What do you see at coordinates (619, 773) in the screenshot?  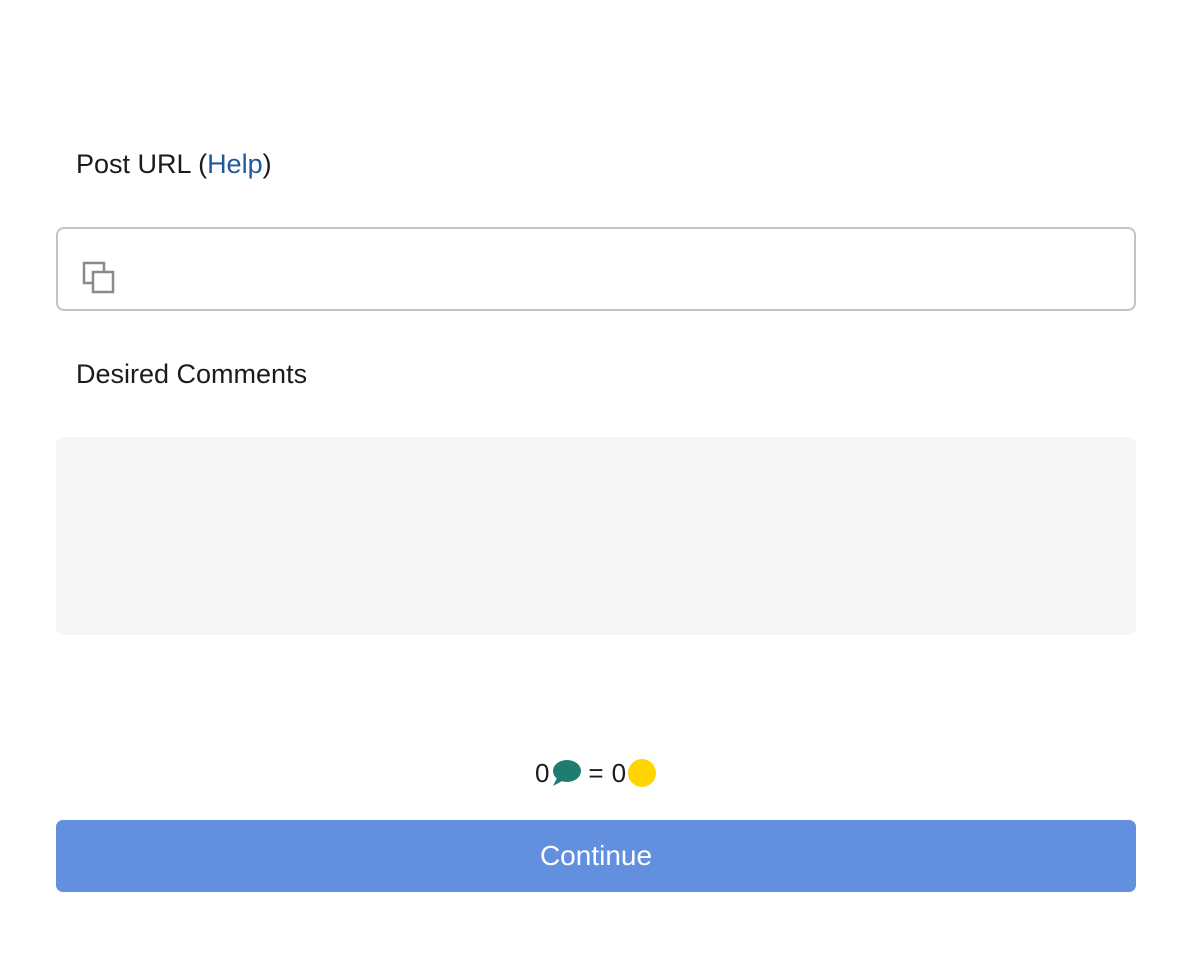 I see `coins-count: 0` at bounding box center [619, 773].